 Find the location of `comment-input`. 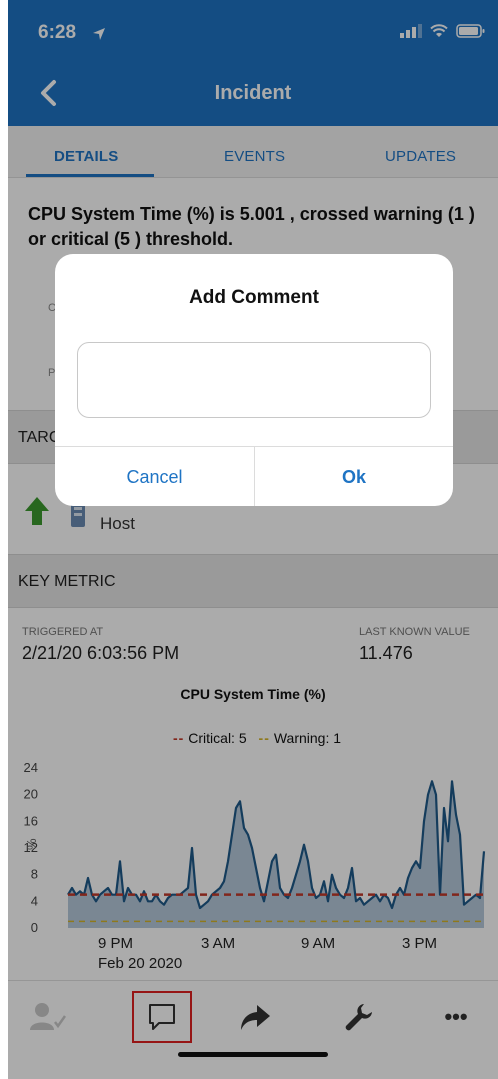

comment-input is located at coordinates (254, 380).